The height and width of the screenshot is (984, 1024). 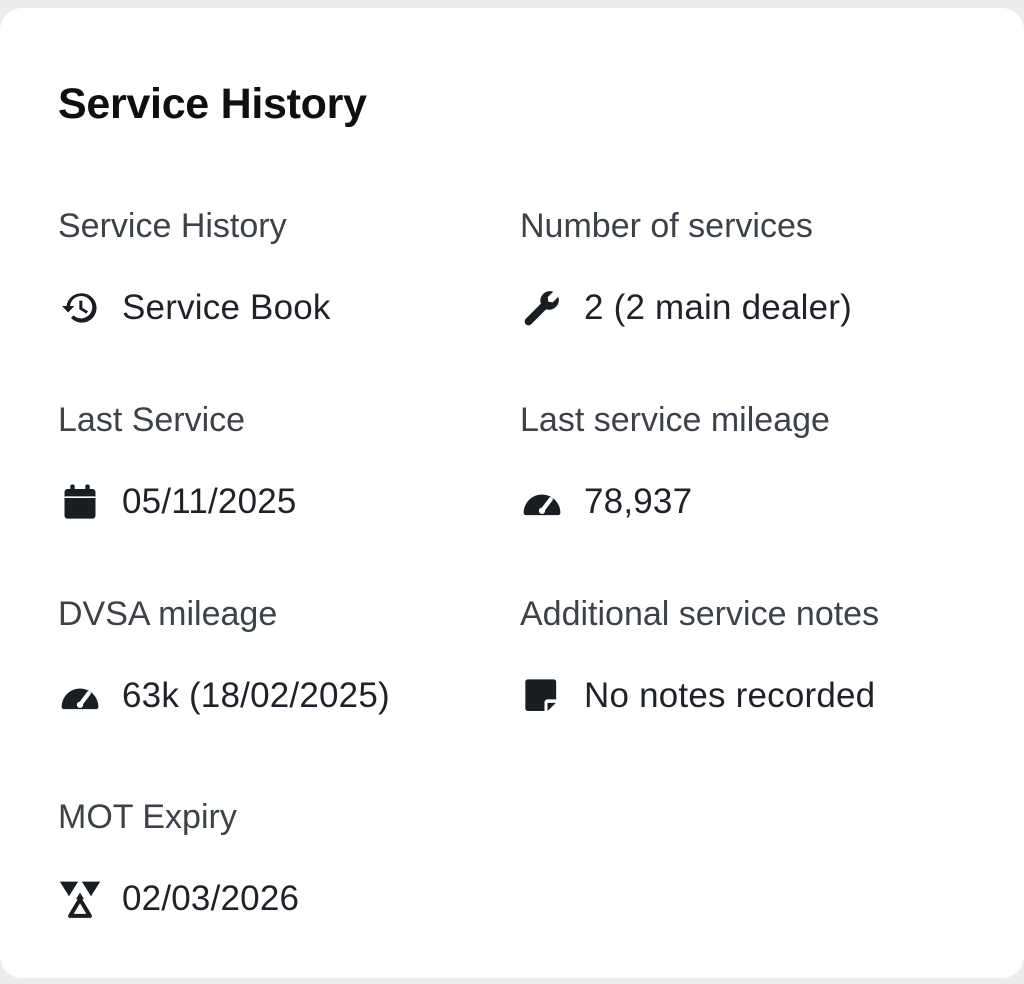 What do you see at coordinates (168, 614) in the screenshot?
I see `field-label: DVSA mileage` at bounding box center [168, 614].